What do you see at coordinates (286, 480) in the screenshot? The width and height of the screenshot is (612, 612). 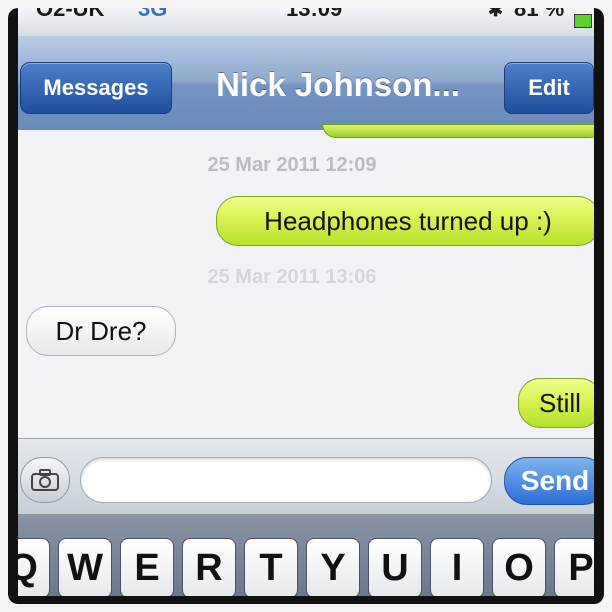 I see `message-input` at bounding box center [286, 480].